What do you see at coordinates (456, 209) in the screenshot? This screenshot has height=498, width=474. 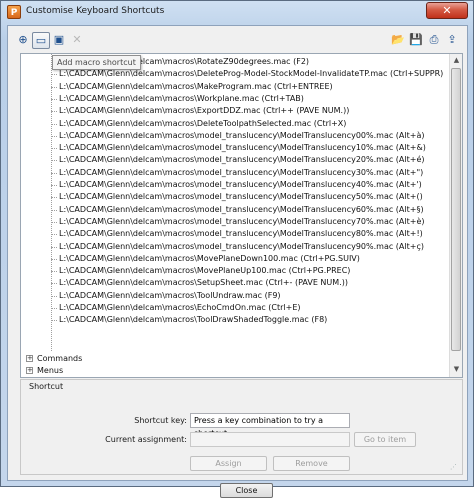 I see `scroll-thumb` at bounding box center [456, 209].